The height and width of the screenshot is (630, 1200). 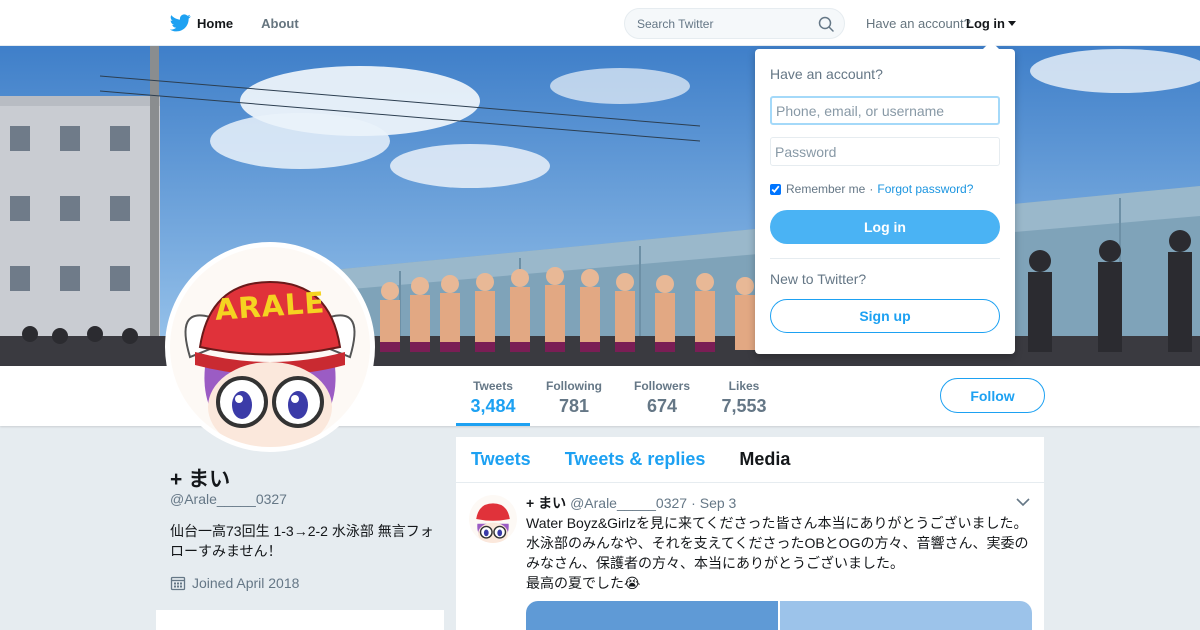 What do you see at coordinates (744, 406) in the screenshot?
I see `stat-likes-value: 7,553` at bounding box center [744, 406].